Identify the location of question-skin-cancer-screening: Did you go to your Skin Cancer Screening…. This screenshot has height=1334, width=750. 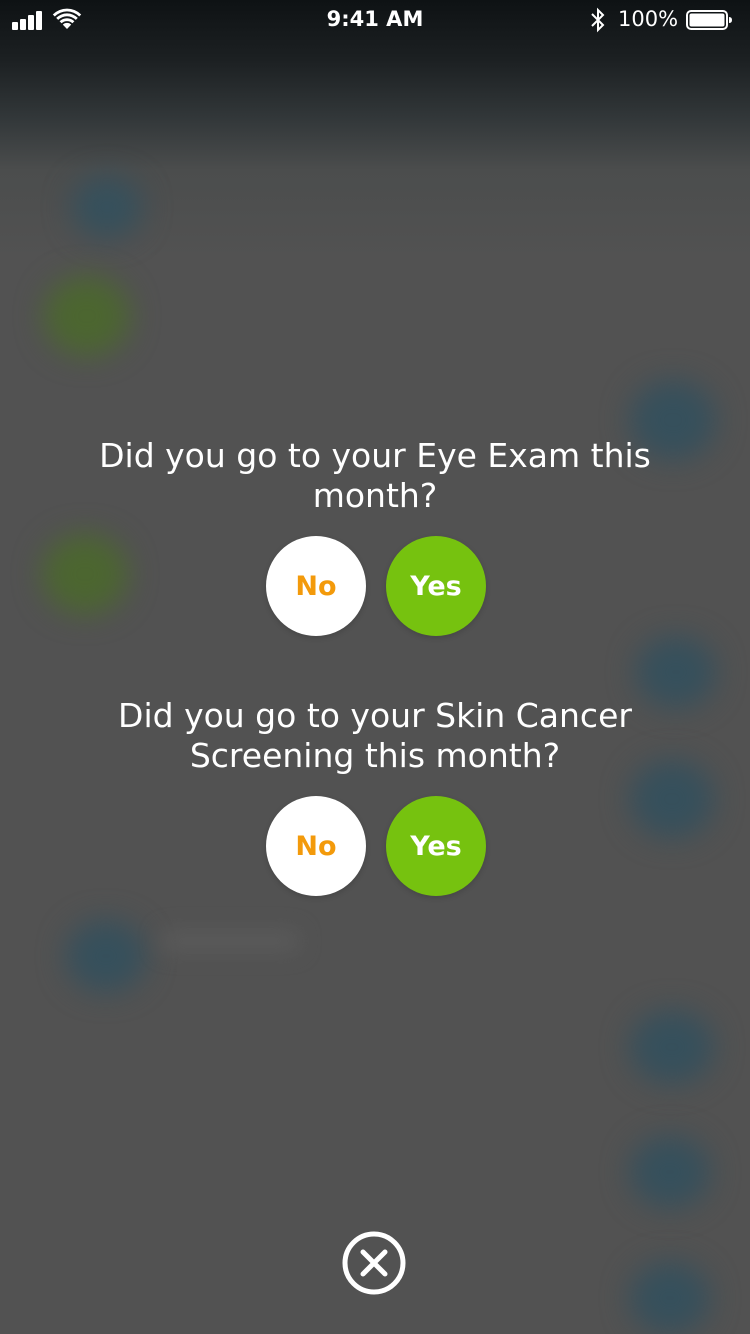
(375, 735).